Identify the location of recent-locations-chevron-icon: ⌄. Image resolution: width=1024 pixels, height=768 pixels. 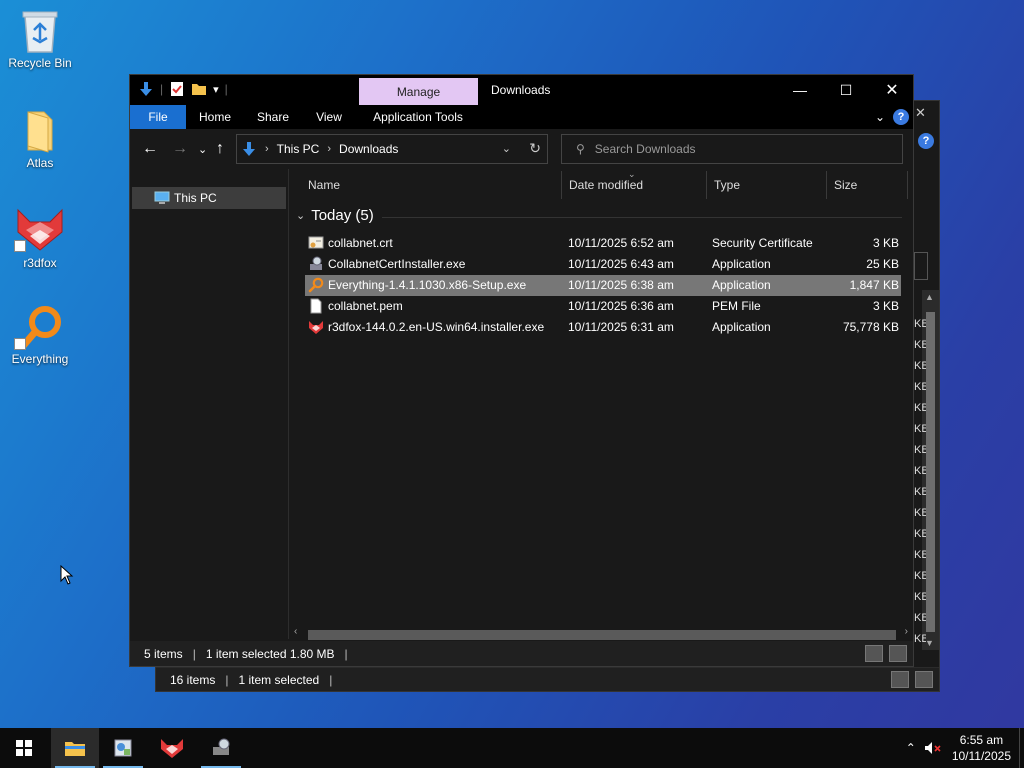
(202, 149).